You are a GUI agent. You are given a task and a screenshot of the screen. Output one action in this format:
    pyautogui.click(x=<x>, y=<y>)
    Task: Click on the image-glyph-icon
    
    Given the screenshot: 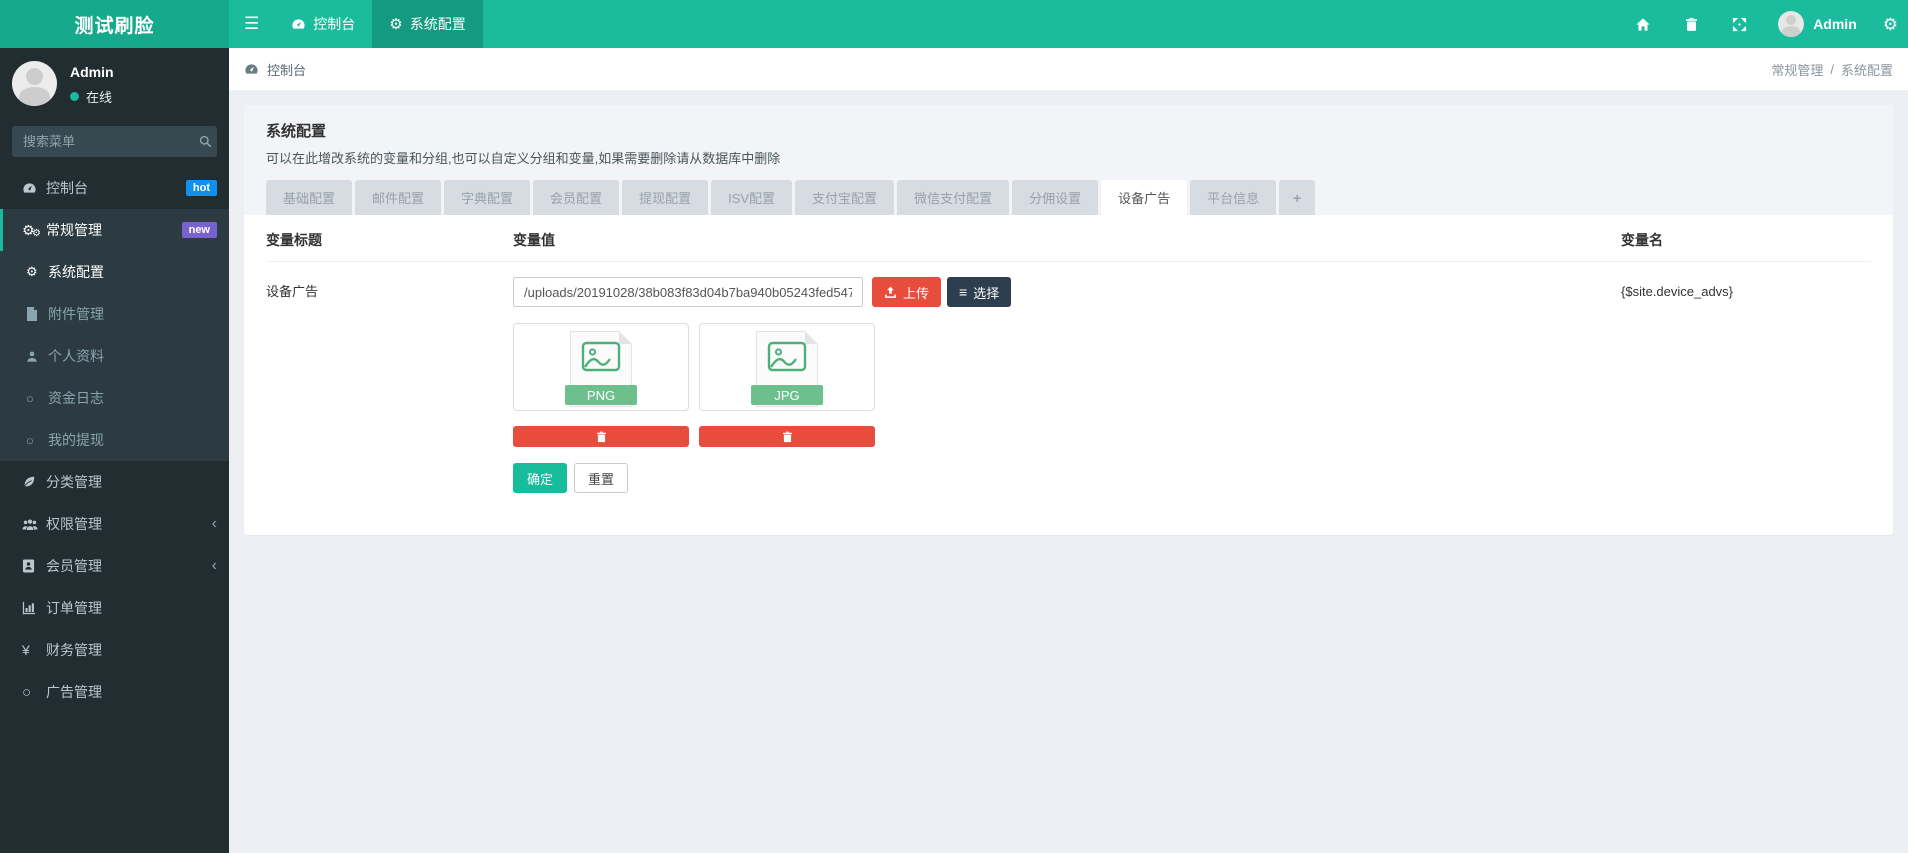 What is the action you would take?
    pyautogui.click(x=787, y=356)
    